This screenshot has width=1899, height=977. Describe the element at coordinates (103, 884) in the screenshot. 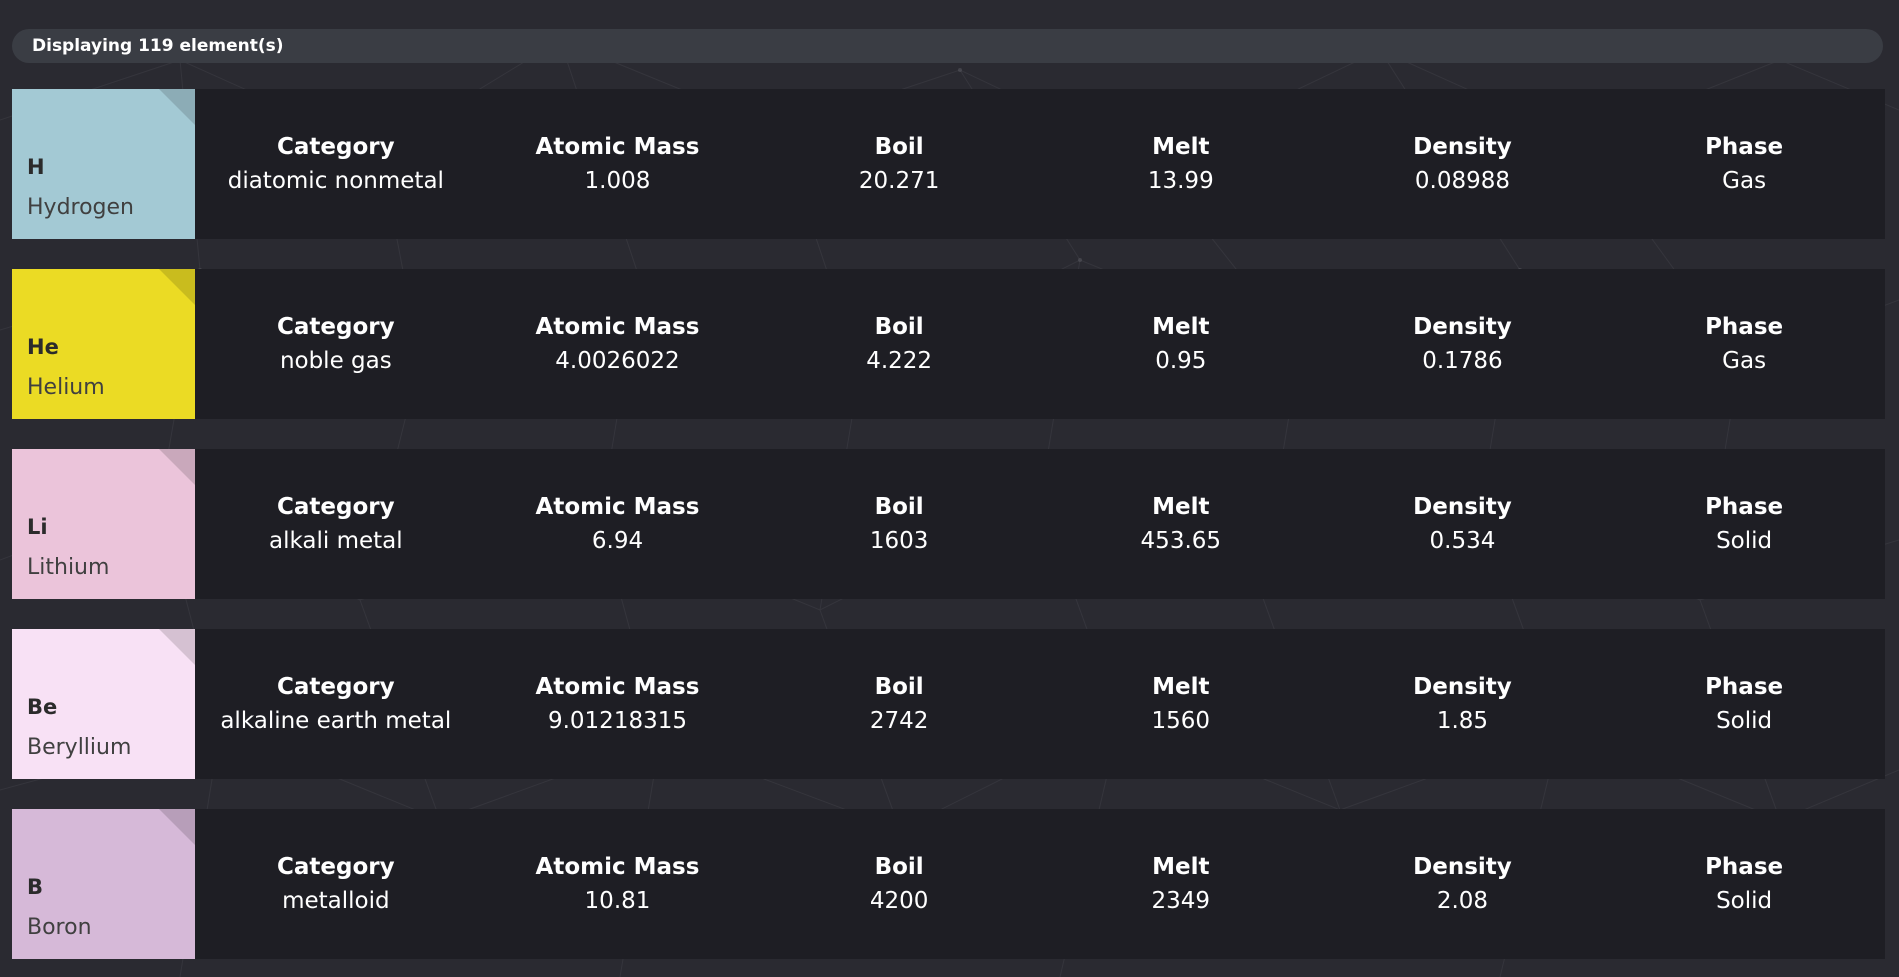

I see `element-tile: B Boron` at that location.